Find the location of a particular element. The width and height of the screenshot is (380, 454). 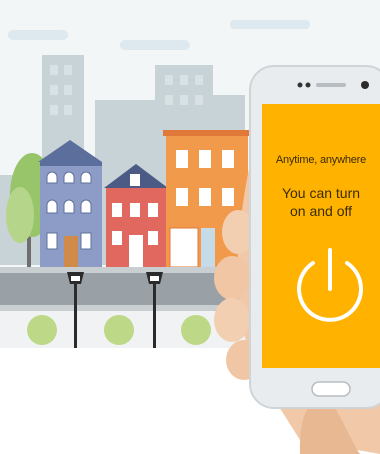

headline-line-2: on and off is located at coordinates (321, 211).